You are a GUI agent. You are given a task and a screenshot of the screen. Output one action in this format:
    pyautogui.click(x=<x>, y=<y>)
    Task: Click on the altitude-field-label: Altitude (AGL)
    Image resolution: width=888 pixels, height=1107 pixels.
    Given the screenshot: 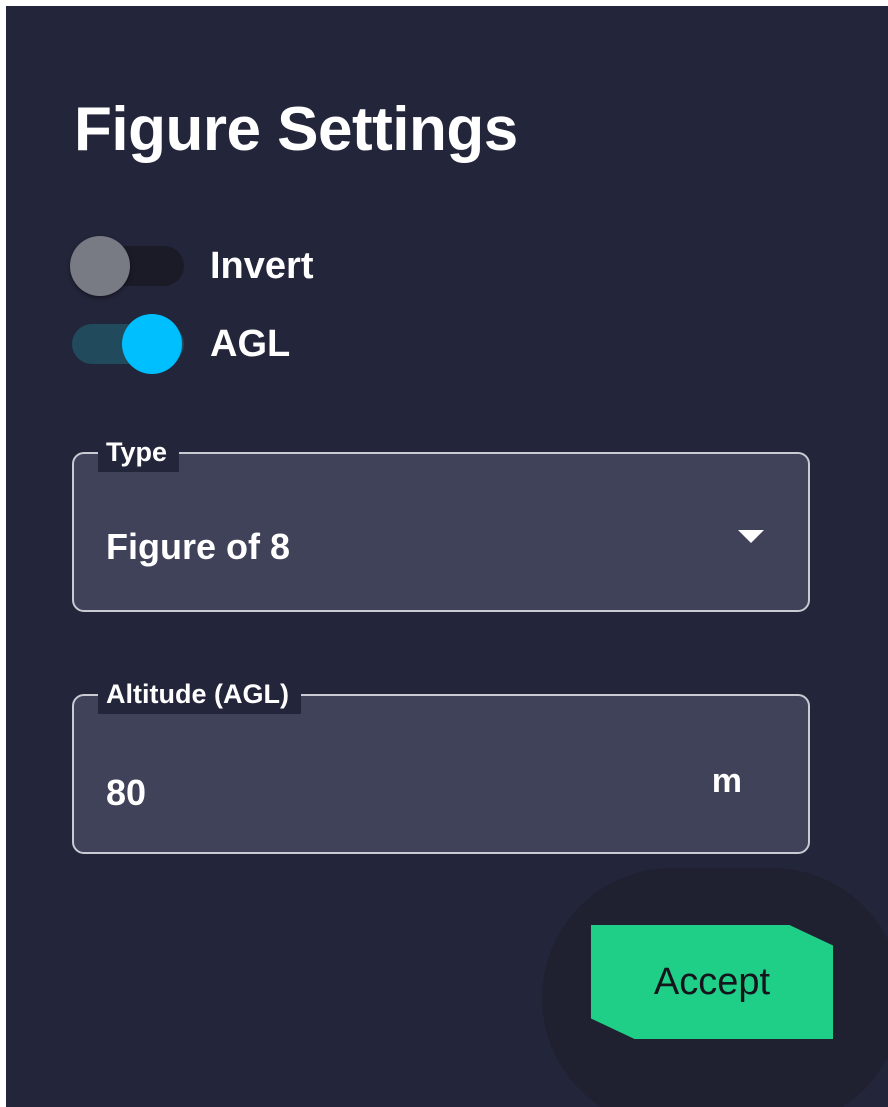 What is the action you would take?
    pyautogui.click(x=199, y=694)
    